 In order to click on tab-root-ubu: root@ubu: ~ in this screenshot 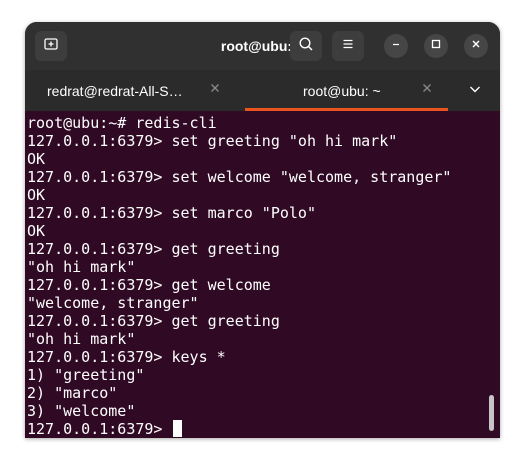, I will do `click(353, 90)`.